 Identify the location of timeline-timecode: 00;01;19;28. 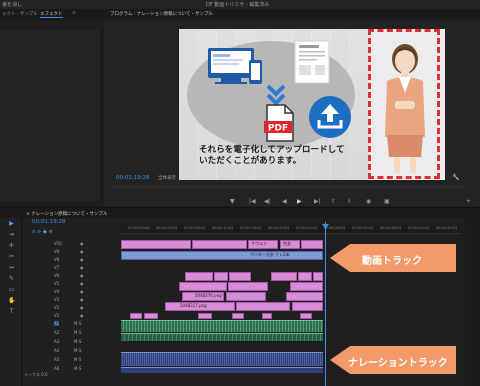
(49, 222).